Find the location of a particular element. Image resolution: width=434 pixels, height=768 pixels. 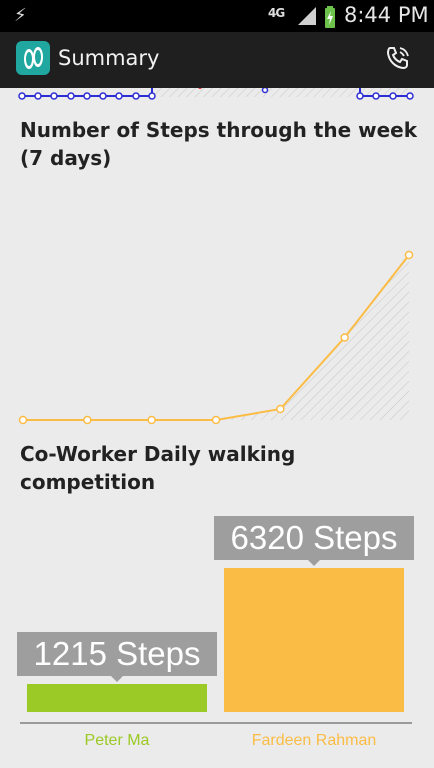

bar-category-label: Fardeen Rahman is located at coordinates (314, 740).